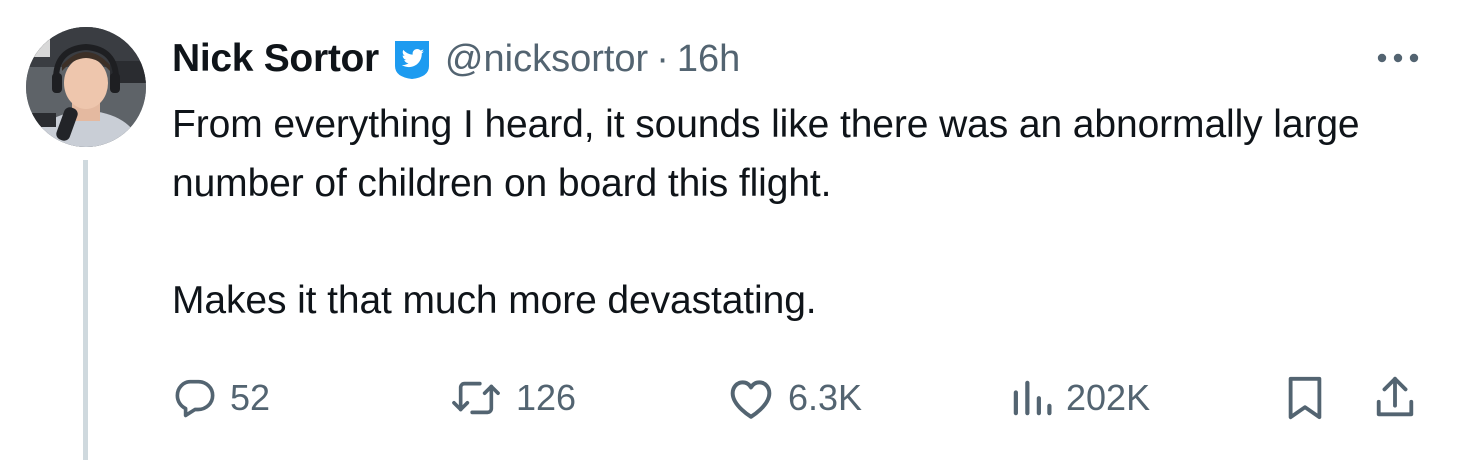 This screenshot has width=1466, height=460. I want to click on bookmark-icon, so click(1305, 398).